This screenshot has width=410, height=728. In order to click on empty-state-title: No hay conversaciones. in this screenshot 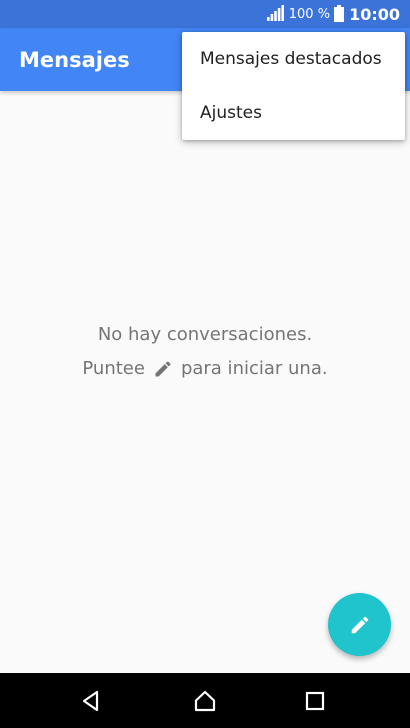, I will do `click(205, 334)`.